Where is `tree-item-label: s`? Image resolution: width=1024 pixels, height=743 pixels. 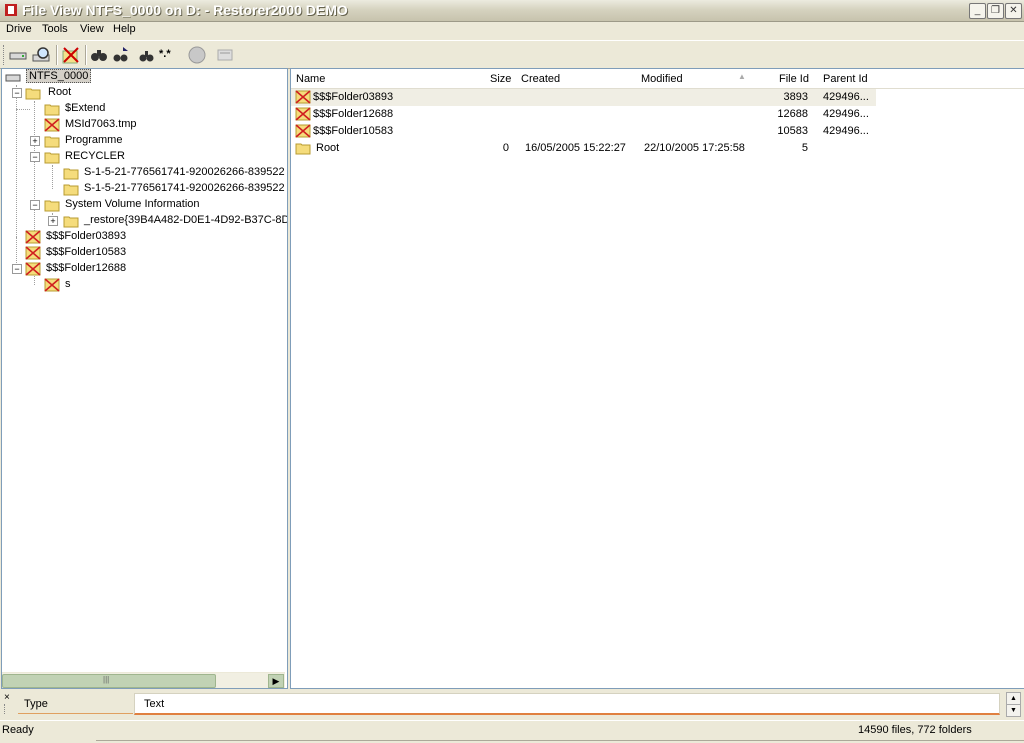 tree-item-label: s is located at coordinates (68, 284).